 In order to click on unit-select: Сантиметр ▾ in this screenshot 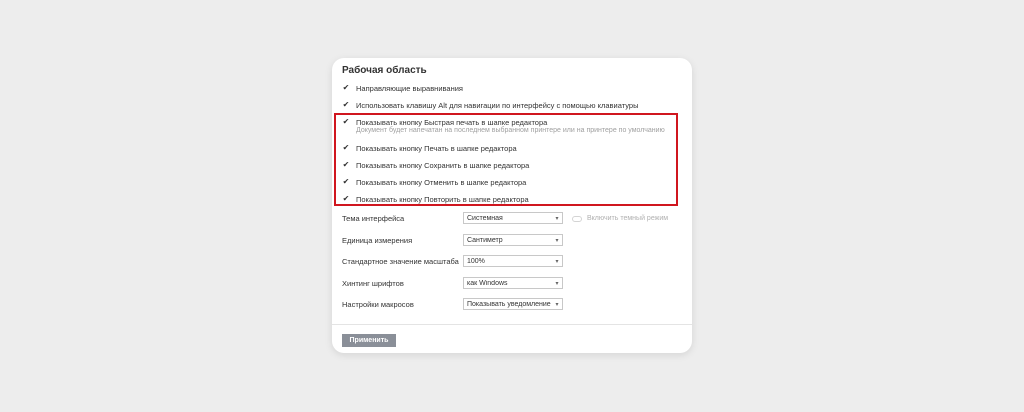, I will do `click(513, 240)`.